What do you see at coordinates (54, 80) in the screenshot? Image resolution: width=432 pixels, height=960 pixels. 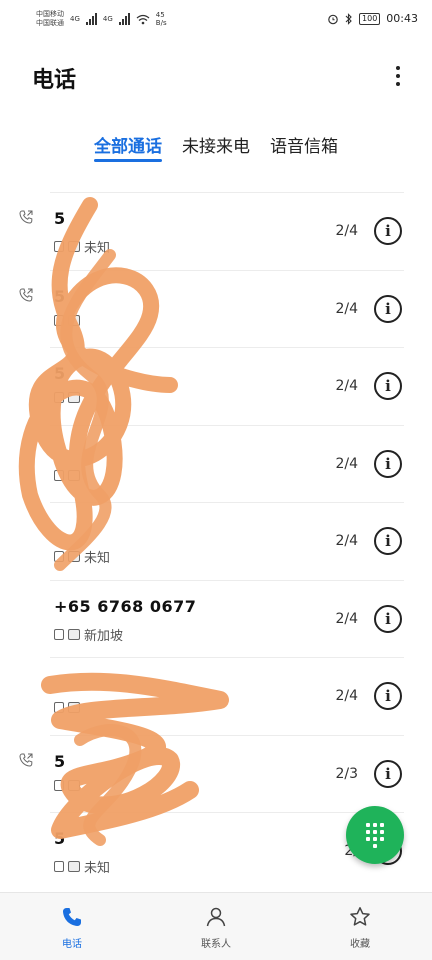 I see `page-title: 电话` at bounding box center [54, 80].